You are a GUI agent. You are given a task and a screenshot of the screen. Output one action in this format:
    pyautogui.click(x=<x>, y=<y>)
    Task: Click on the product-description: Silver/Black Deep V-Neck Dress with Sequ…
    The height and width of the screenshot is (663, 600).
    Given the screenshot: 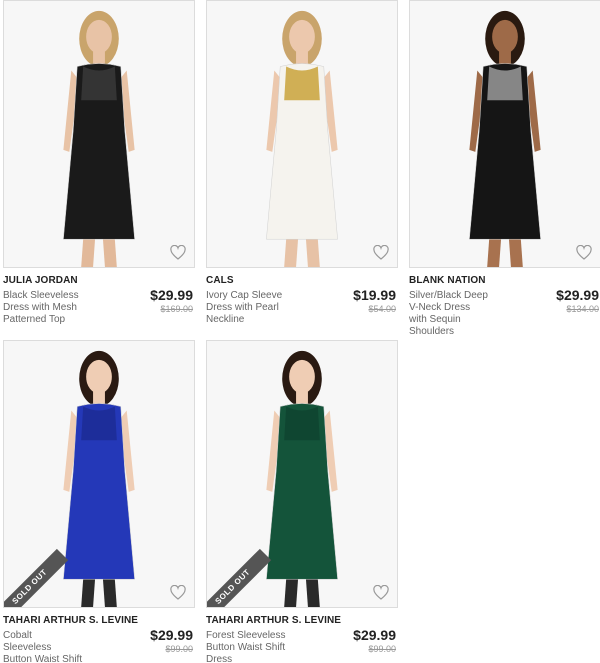 What is the action you would take?
    pyautogui.click(x=449, y=314)
    